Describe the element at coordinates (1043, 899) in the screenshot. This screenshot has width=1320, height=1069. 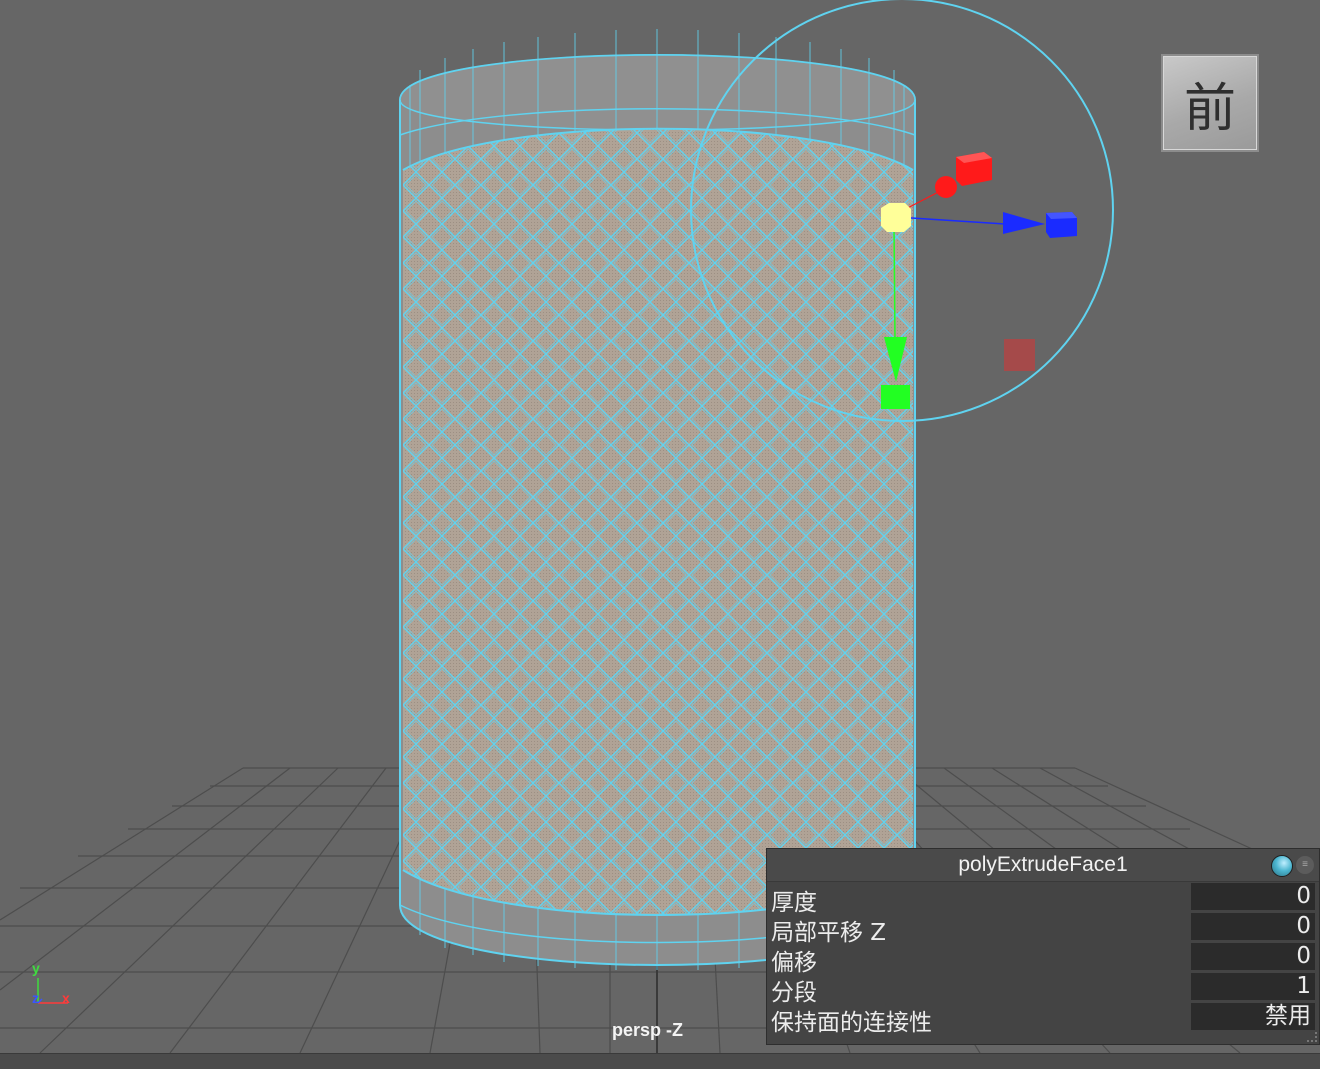
I see `attribute-row-thickness: 厚度 0` at that location.